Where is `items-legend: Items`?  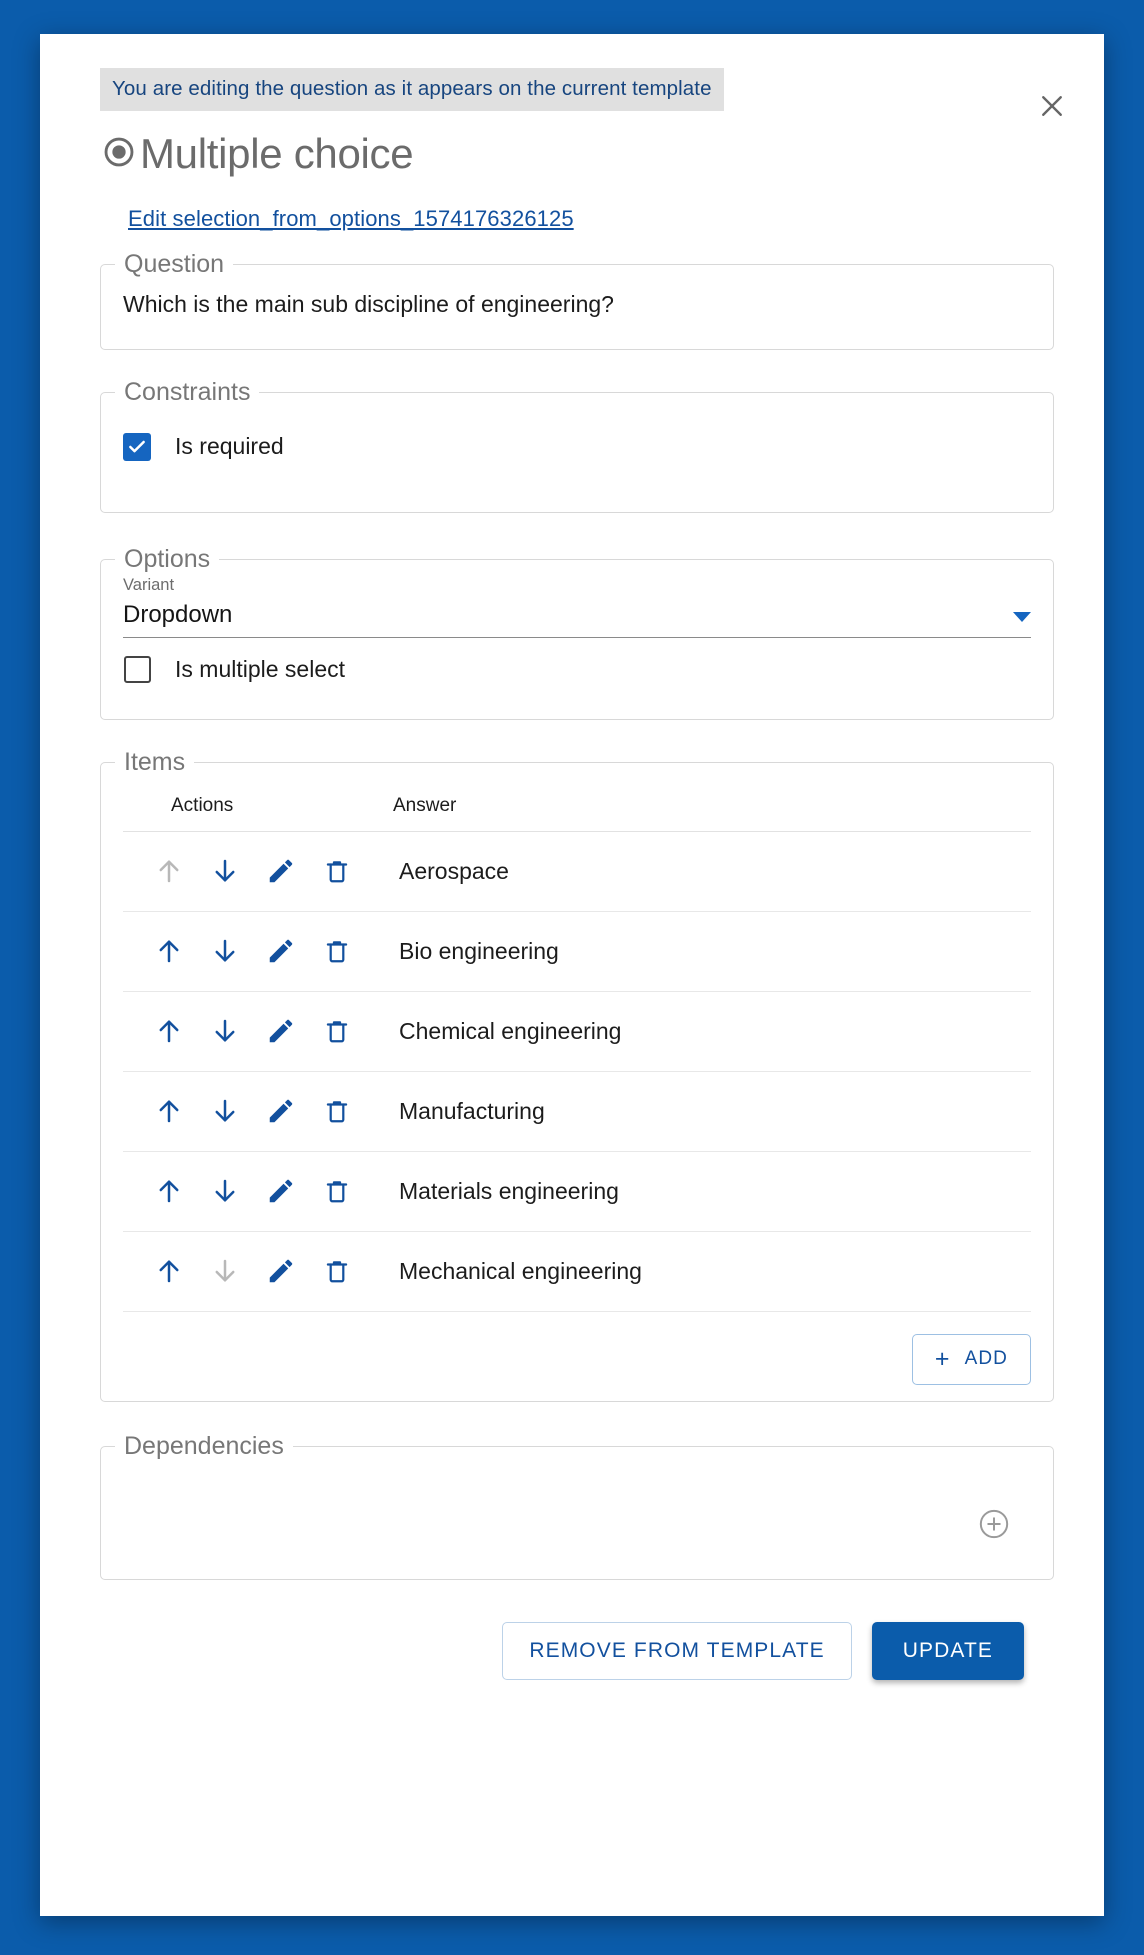
items-legend: Items is located at coordinates (155, 761).